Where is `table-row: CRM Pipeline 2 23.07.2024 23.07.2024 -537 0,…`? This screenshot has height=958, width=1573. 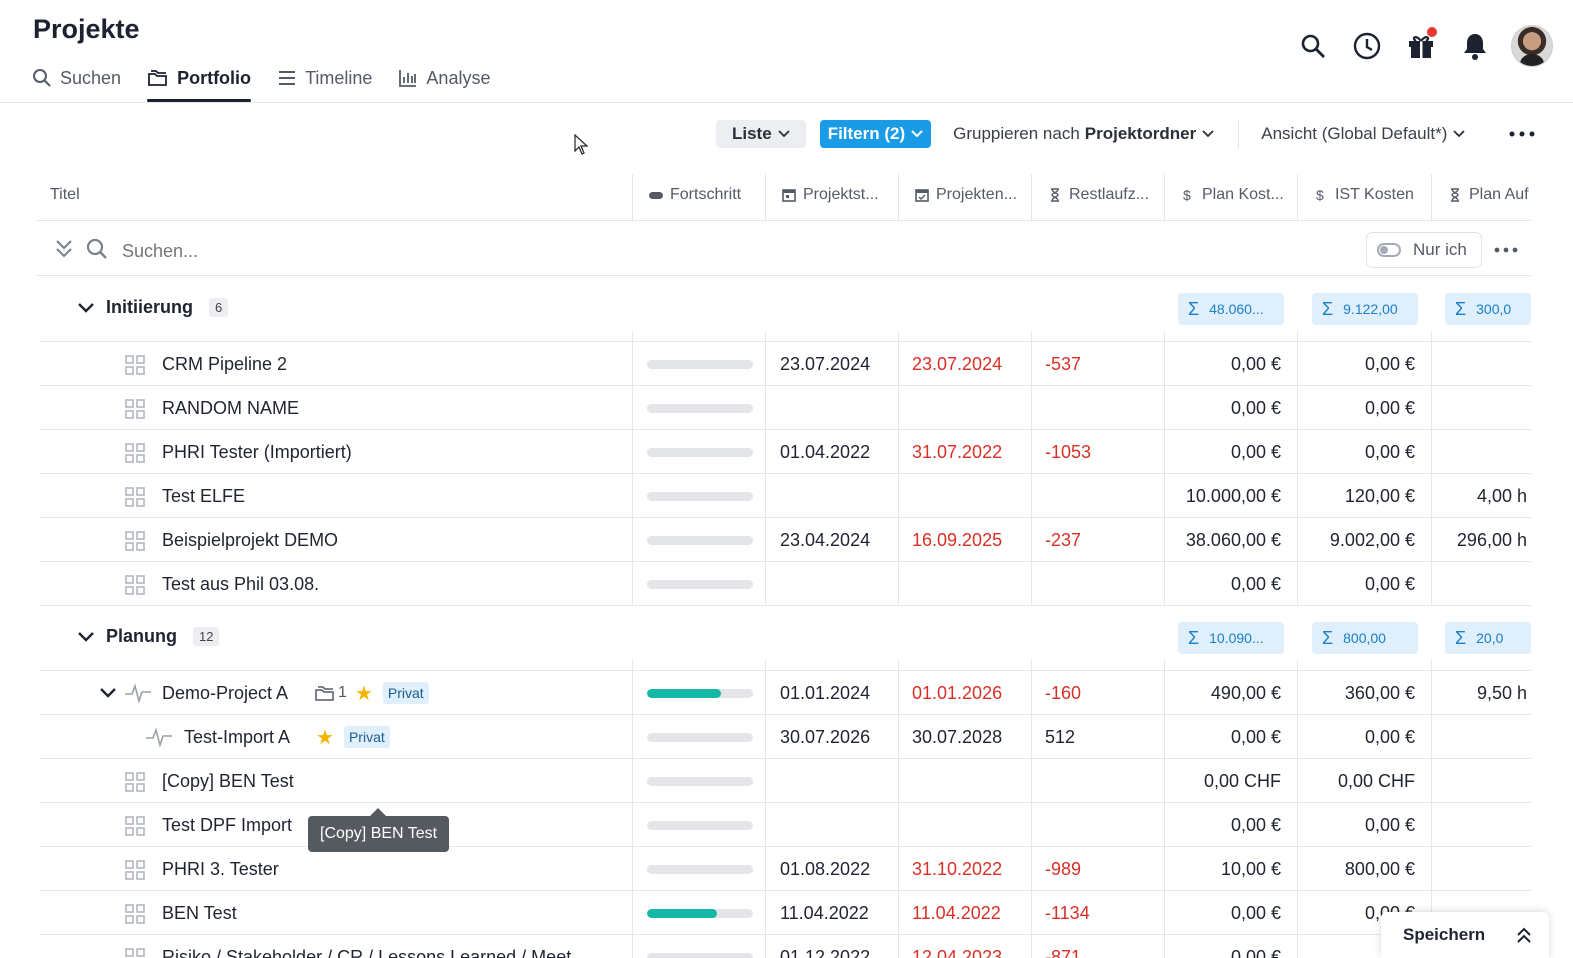 table-row: CRM Pipeline 2 23.07.2024 23.07.2024 -537 0,… is located at coordinates (785, 364).